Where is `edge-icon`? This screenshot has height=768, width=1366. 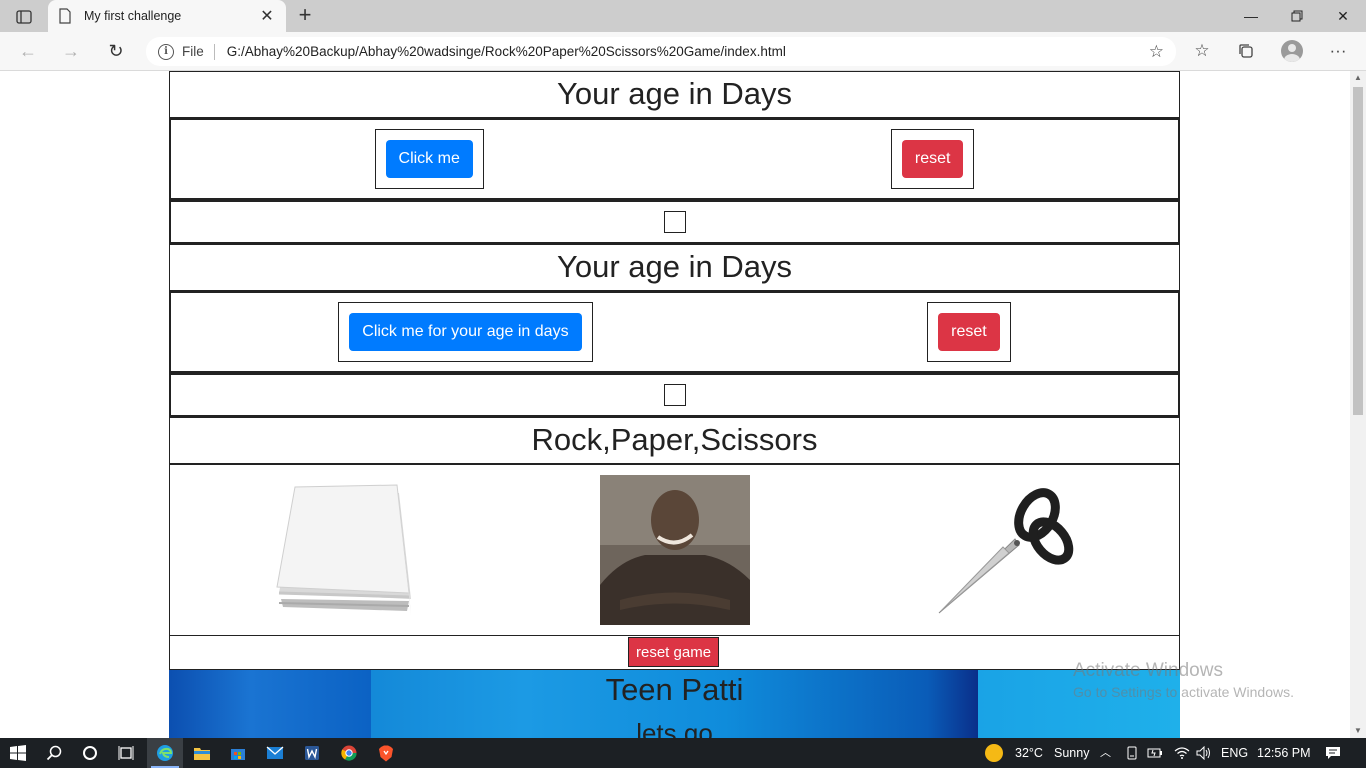
edge-icon is located at coordinates (165, 753).